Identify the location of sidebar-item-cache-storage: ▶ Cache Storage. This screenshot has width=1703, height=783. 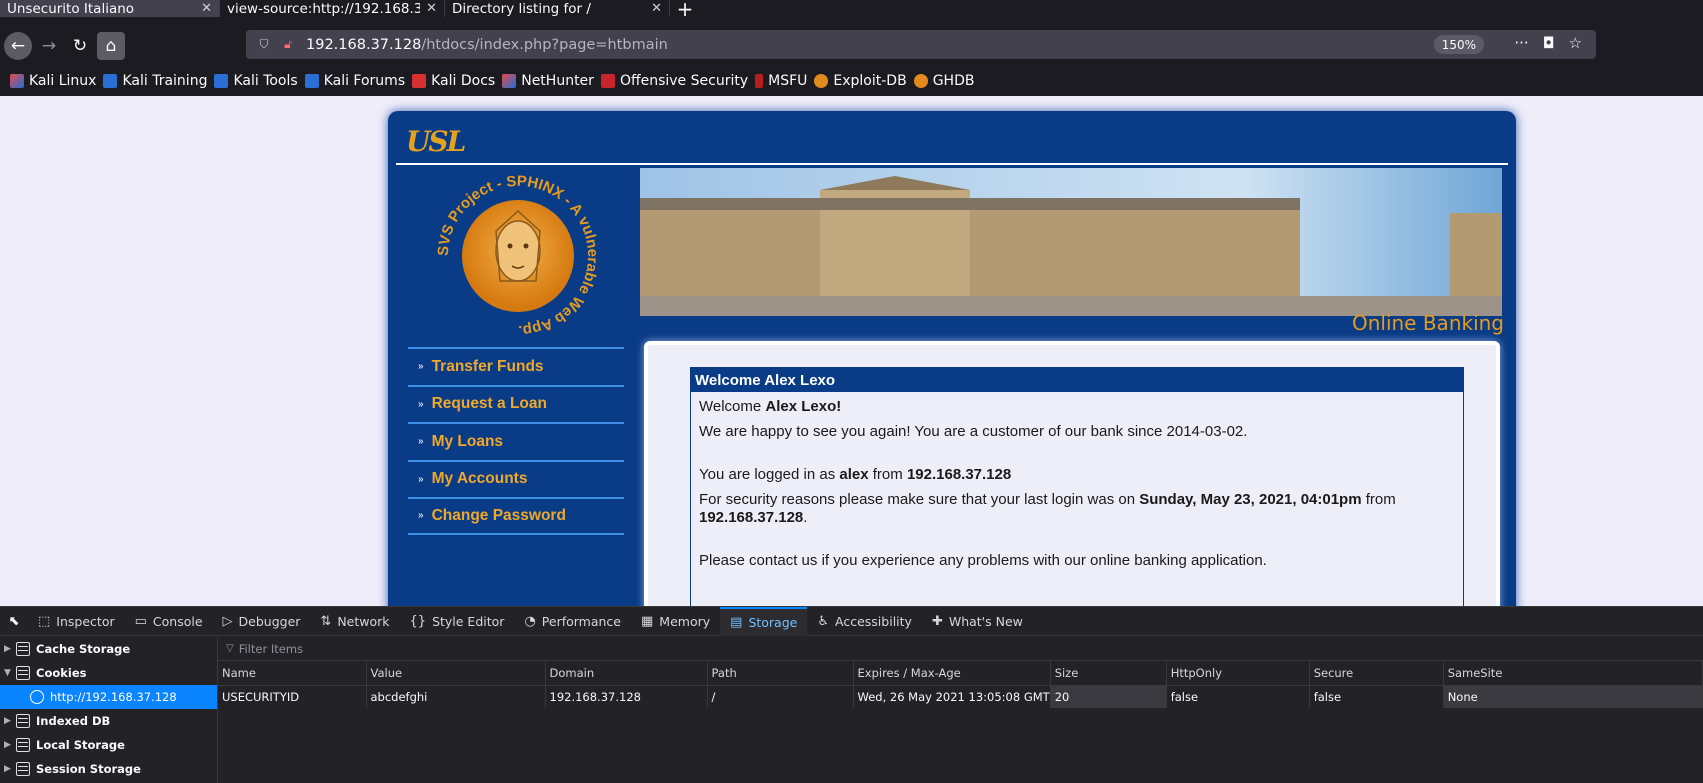
(108, 649).